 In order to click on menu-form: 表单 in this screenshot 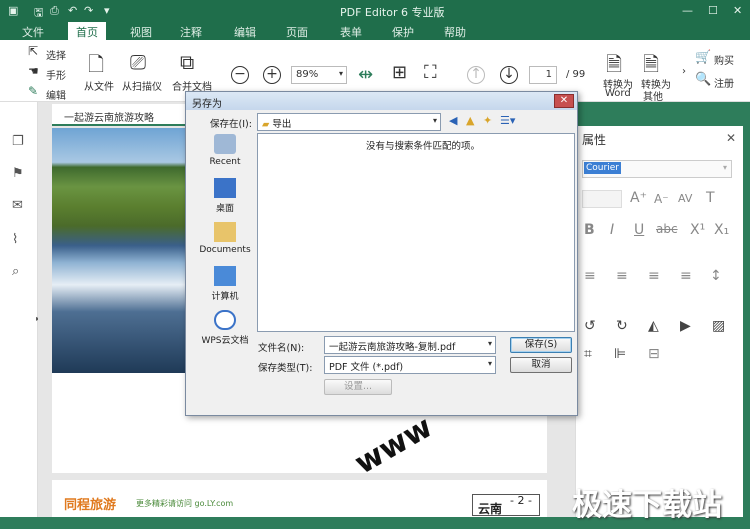, I will do `click(351, 32)`.